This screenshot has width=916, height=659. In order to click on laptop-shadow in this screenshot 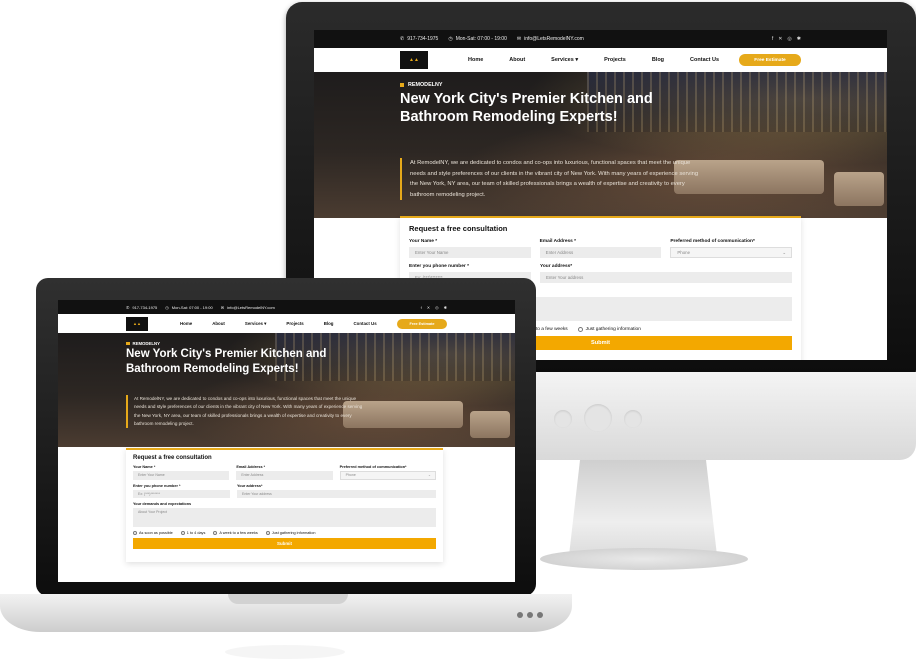, I will do `click(285, 652)`.